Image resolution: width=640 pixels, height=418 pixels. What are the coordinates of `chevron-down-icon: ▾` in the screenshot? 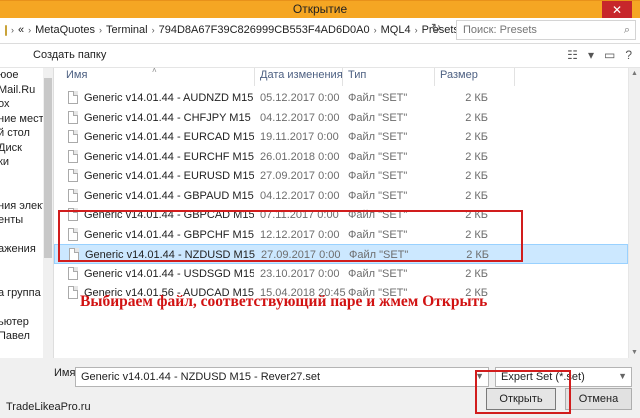 It's located at (591, 55).